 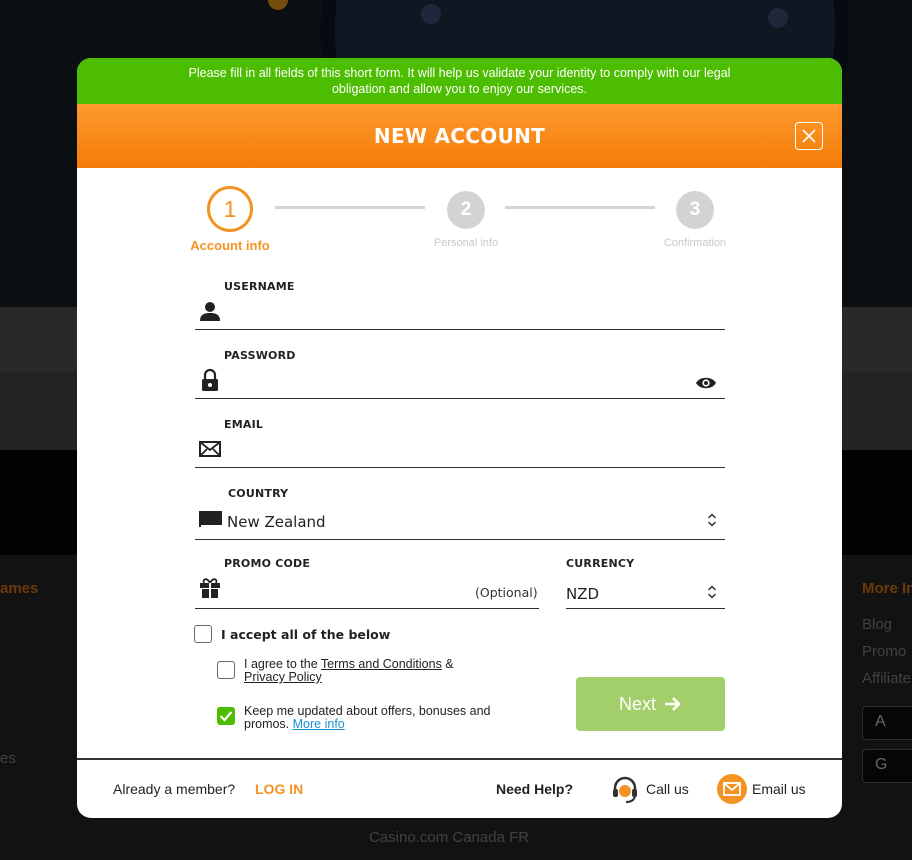 I want to click on password-label: PASSWORD, so click(x=260, y=355).